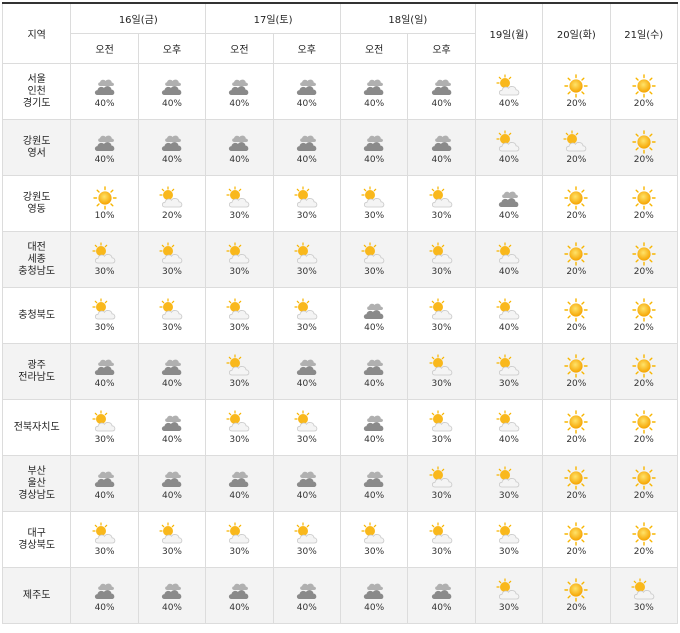 The image size is (680, 633). Describe the element at coordinates (36, 259) in the screenshot. I see `region-name: 세종` at that location.